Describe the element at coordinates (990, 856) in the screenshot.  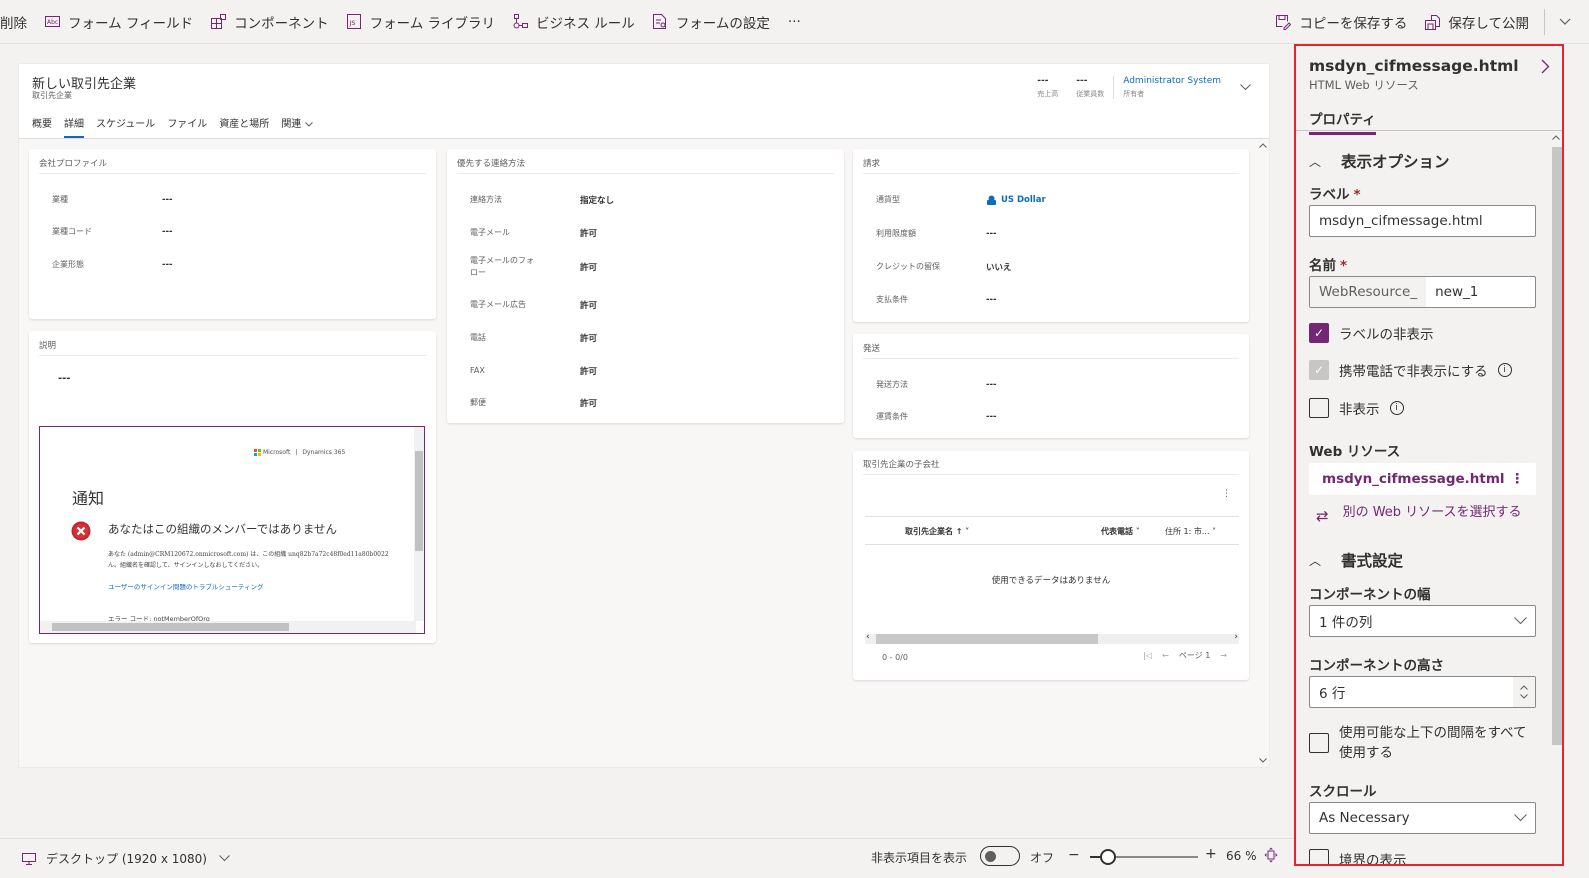
I see `toggle-knob` at that location.